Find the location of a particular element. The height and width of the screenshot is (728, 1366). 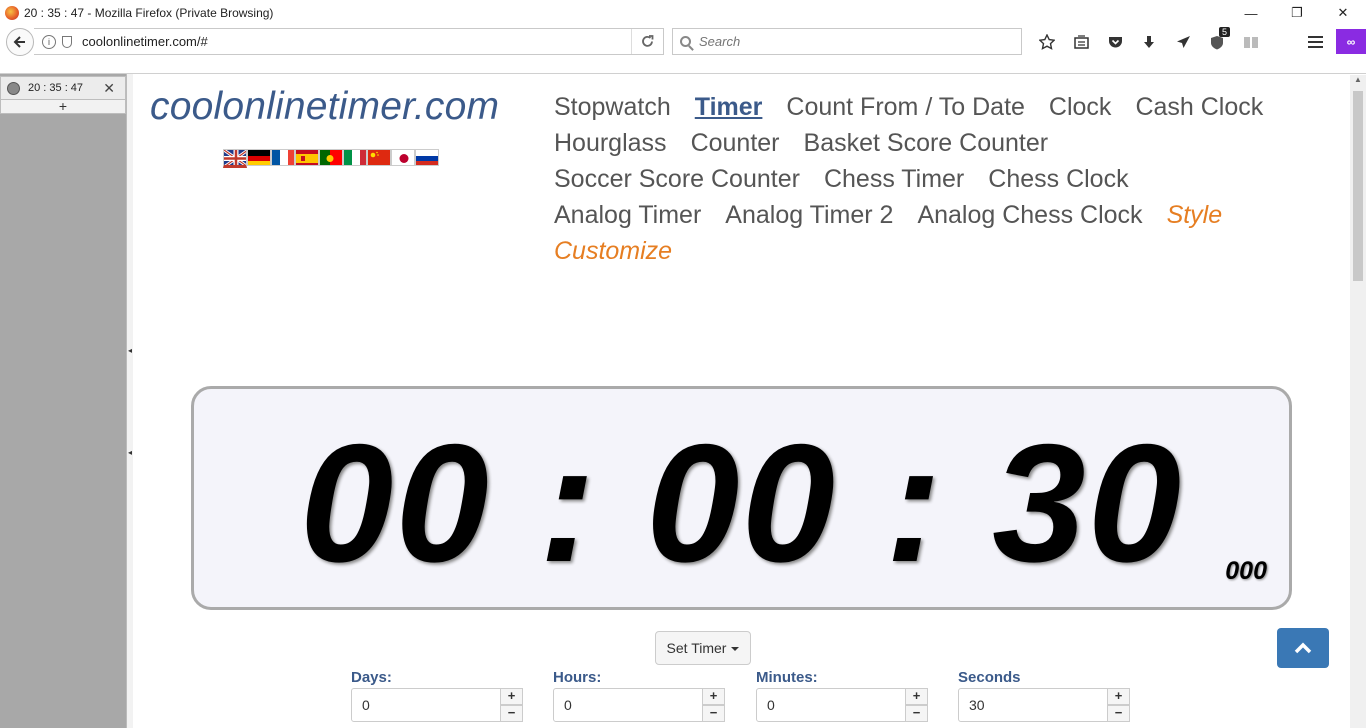

chevron-up-icon is located at coordinates (1303, 648).